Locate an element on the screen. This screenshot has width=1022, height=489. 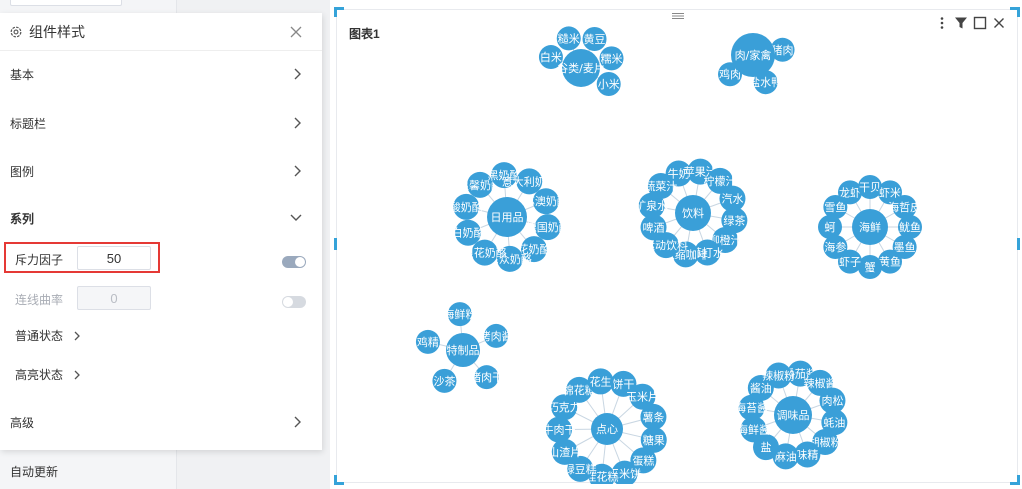
graph-leaf-node: 薯条 is located at coordinates (653, 416).